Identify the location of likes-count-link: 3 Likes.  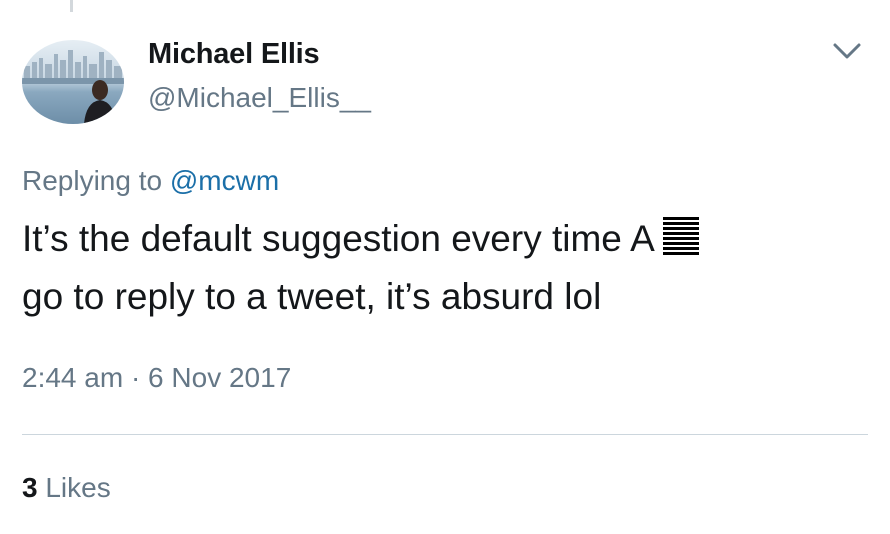
(66, 488).